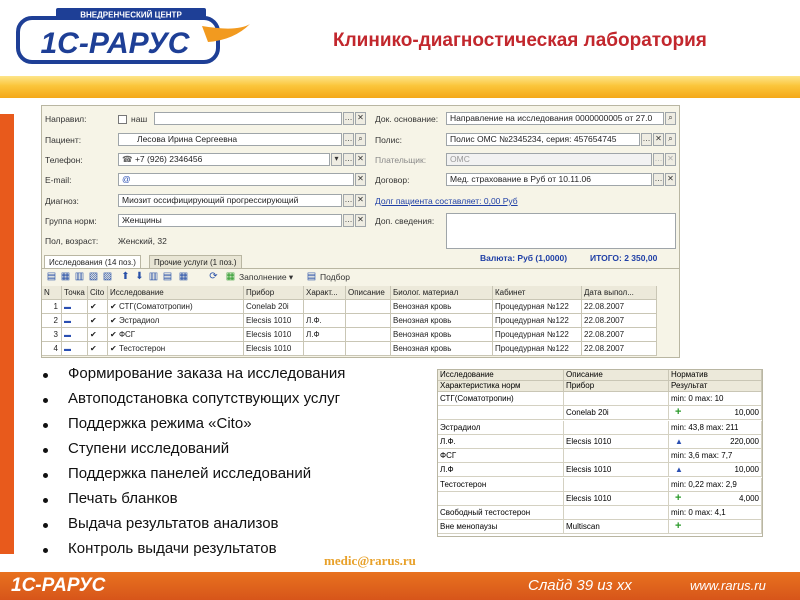 This screenshot has height=600, width=800. Describe the element at coordinates (93, 276) in the screenshot. I see `delete-row-icon: ▧` at that location.